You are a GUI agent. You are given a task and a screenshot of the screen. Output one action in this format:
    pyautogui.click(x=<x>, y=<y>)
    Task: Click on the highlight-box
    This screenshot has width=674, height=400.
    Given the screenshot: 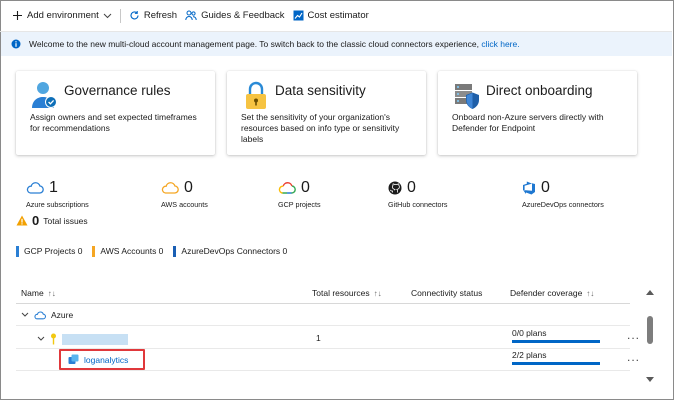 What is the action you would take?
    pyautogui.click(x=102, y=359)
    